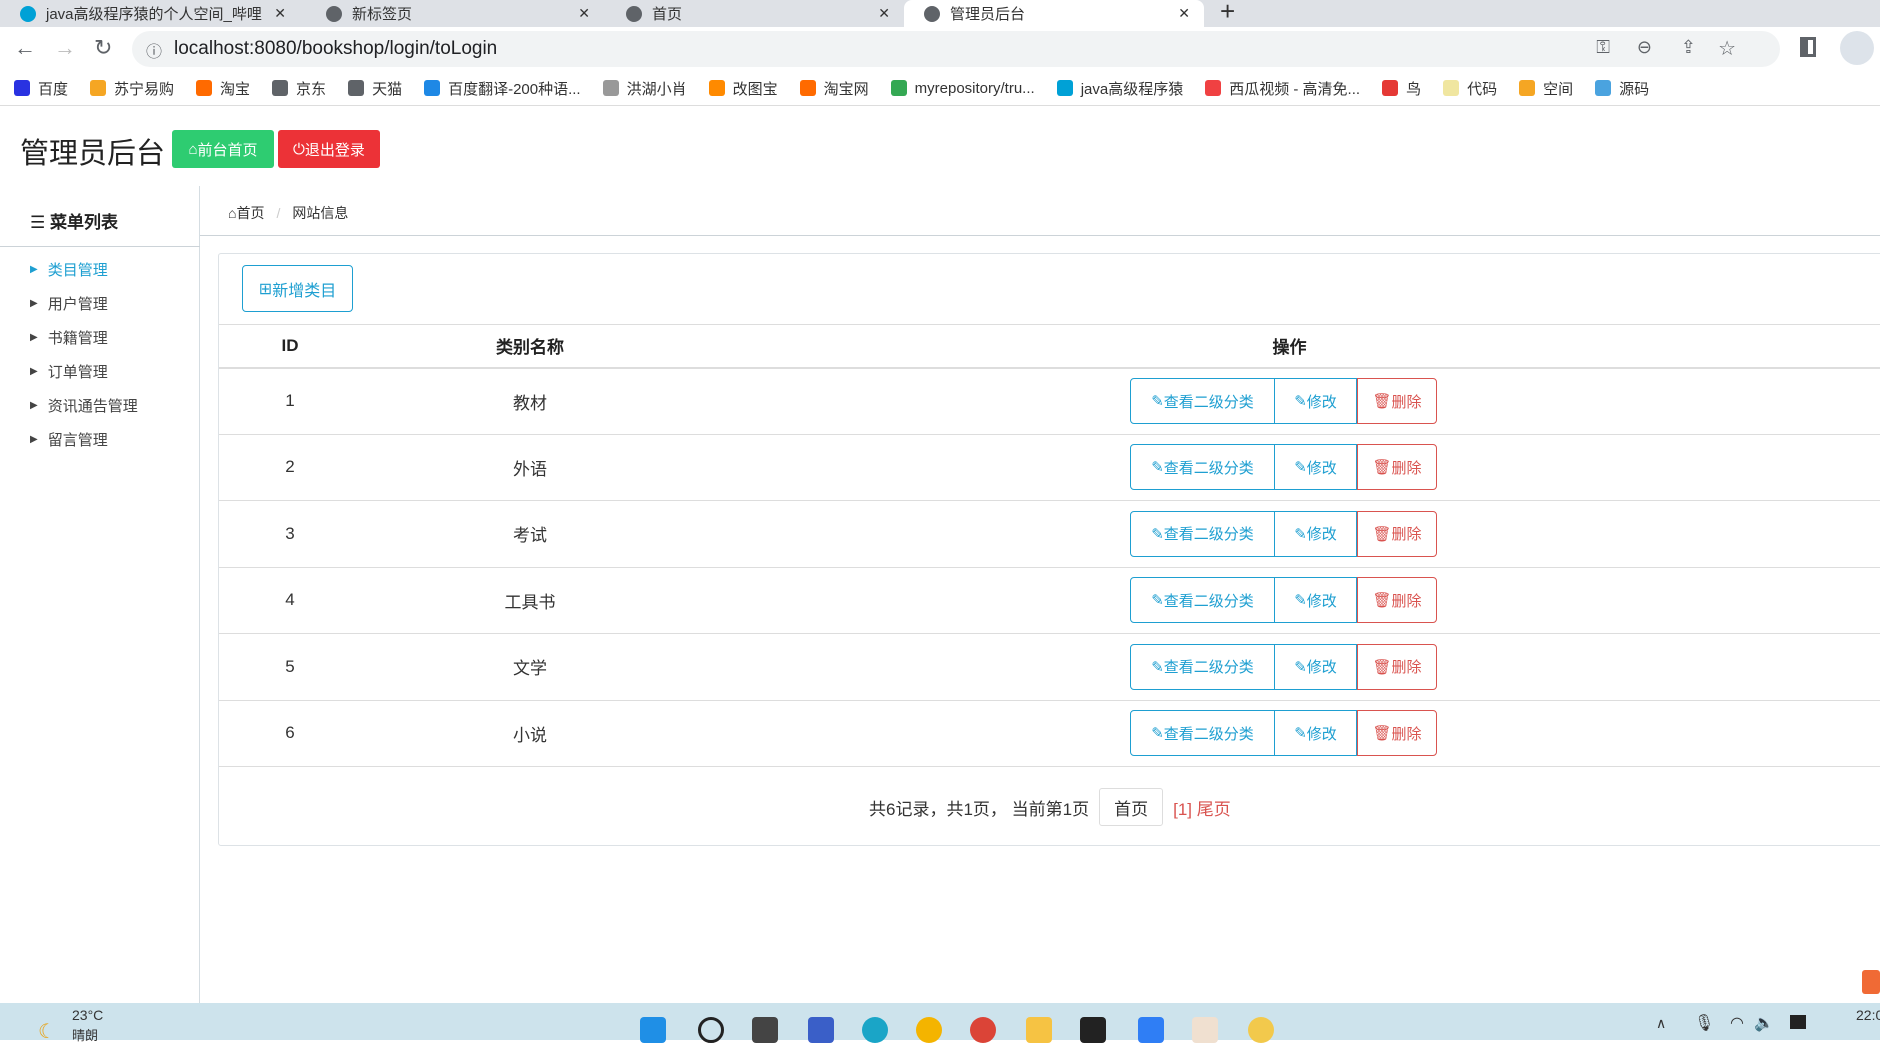 Image resolution: width=1880 pixels, height=1044 pixels. Describe the element at coordinates (1704, 1023) in the screenshot. I see `microphone-icon: 🎙` at that location.